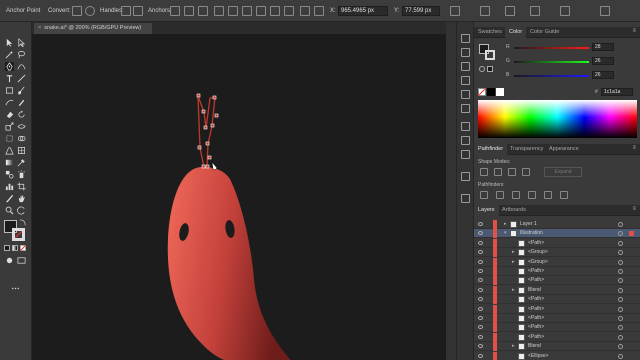  Describe the element at coordinates (15, 288) in the screenshot. I see `edit-toolbar-icon` at that location.